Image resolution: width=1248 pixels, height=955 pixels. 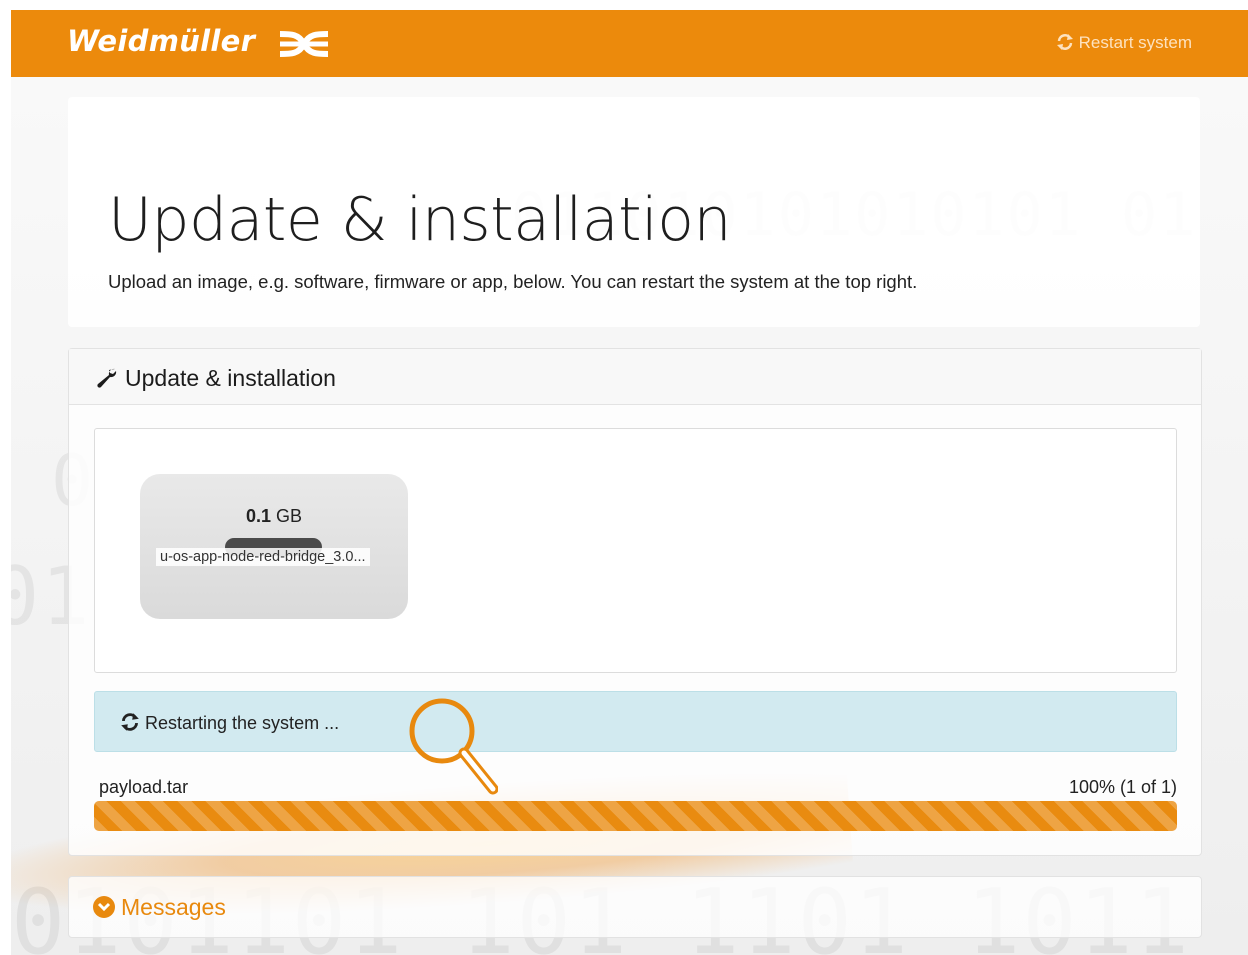 What do you see at coordinates (635, 377) in the screenshot?
I see `panel-header: Update & installation` at bounding box center [635, 377].